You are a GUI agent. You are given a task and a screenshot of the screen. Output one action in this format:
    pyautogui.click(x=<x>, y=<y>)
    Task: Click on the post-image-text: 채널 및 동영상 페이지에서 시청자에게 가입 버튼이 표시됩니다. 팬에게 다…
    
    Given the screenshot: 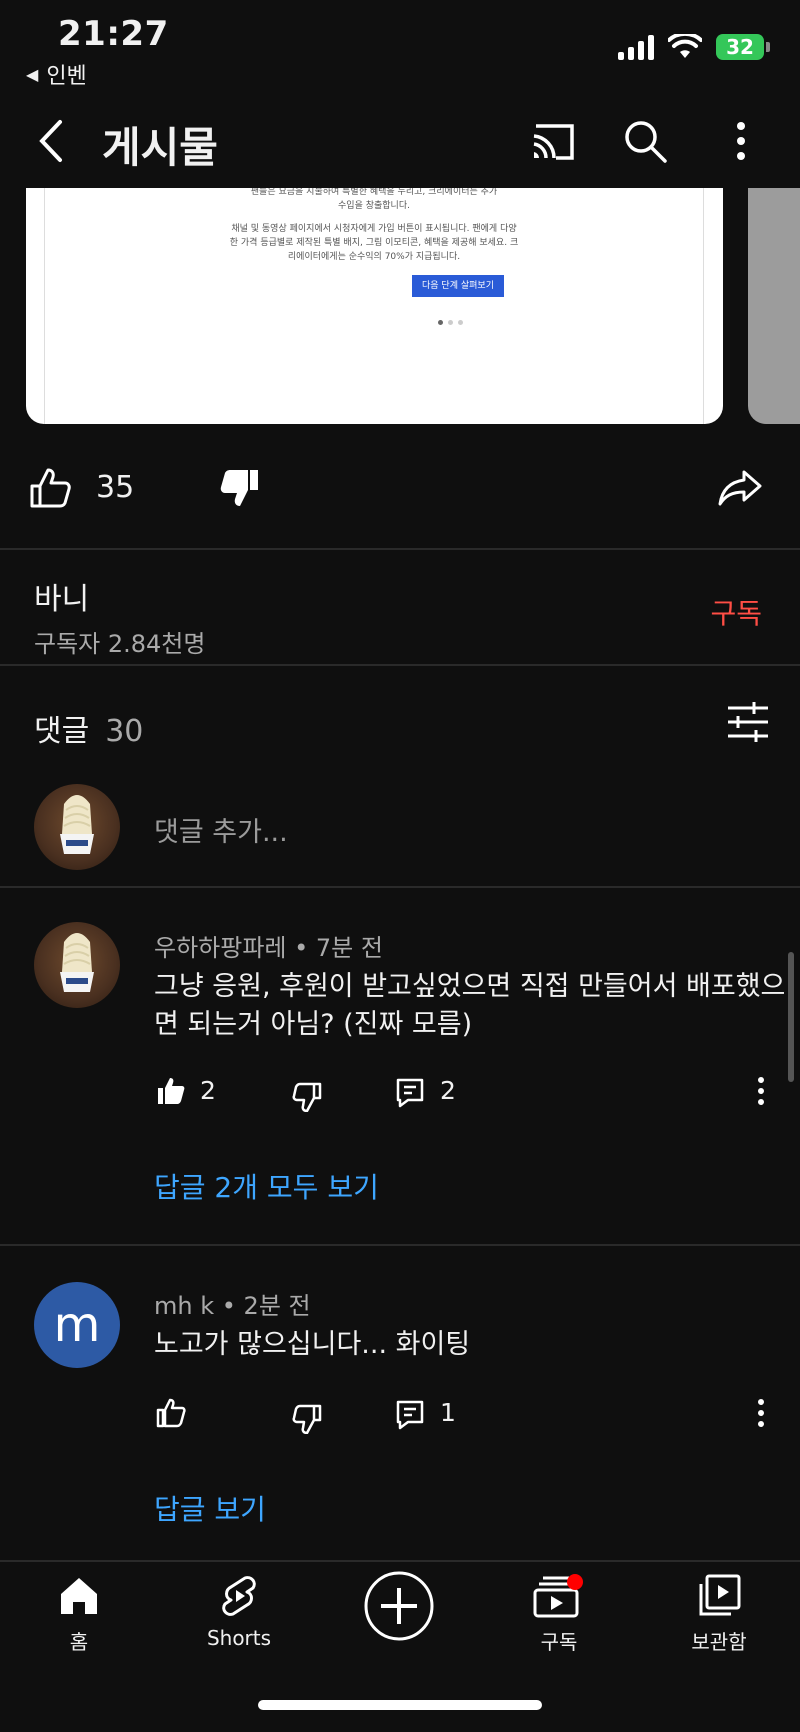 What is the action you would take?
    pyautogui.click(x=374, y=229)
    